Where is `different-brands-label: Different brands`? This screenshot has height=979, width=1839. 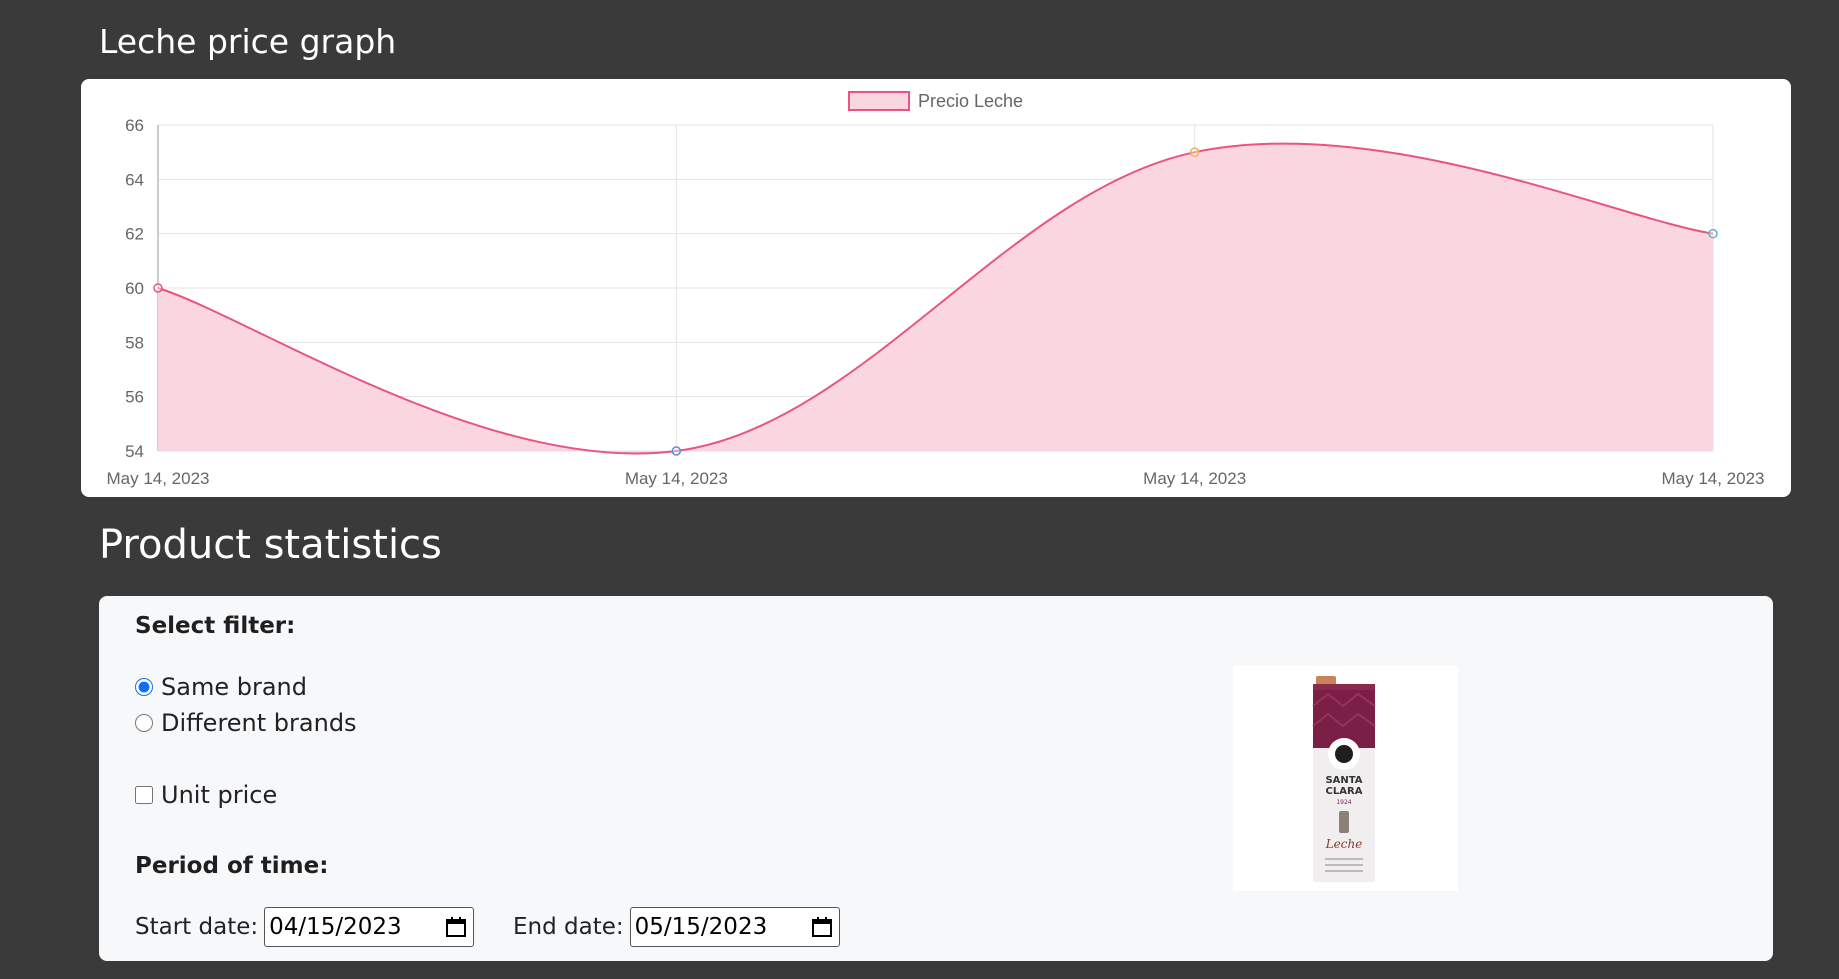 different-brands-label: Different brands is located at coordinates (259, 723).